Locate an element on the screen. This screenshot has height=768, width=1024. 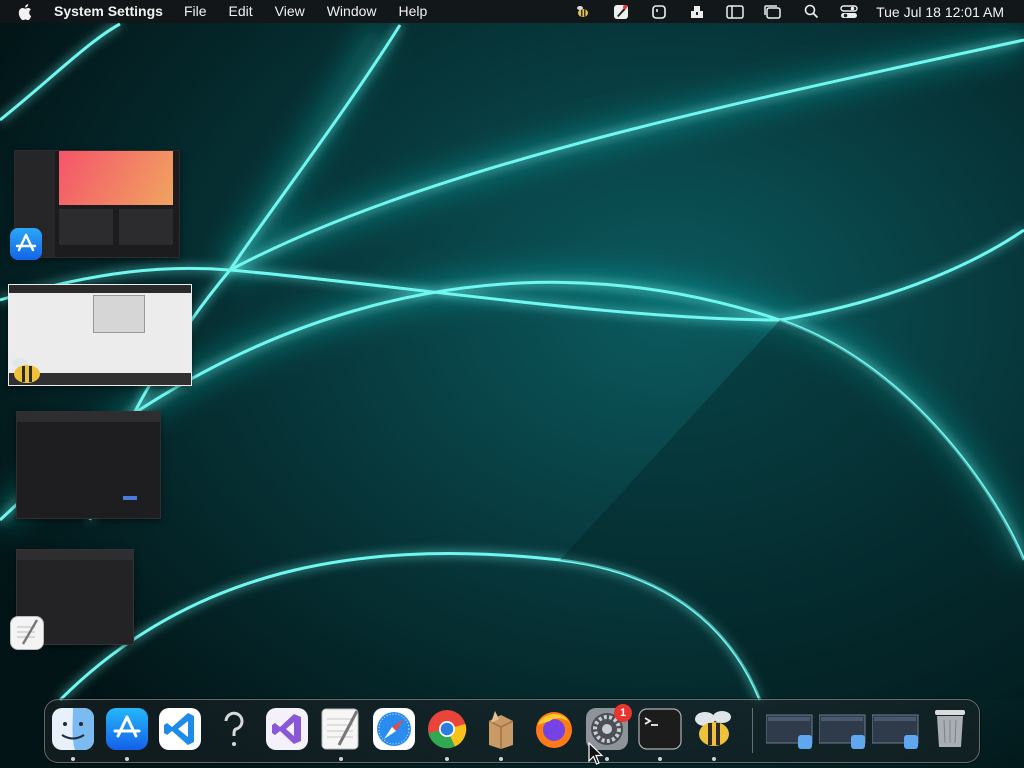
menu-view: View is located at coordinates (290, 11).